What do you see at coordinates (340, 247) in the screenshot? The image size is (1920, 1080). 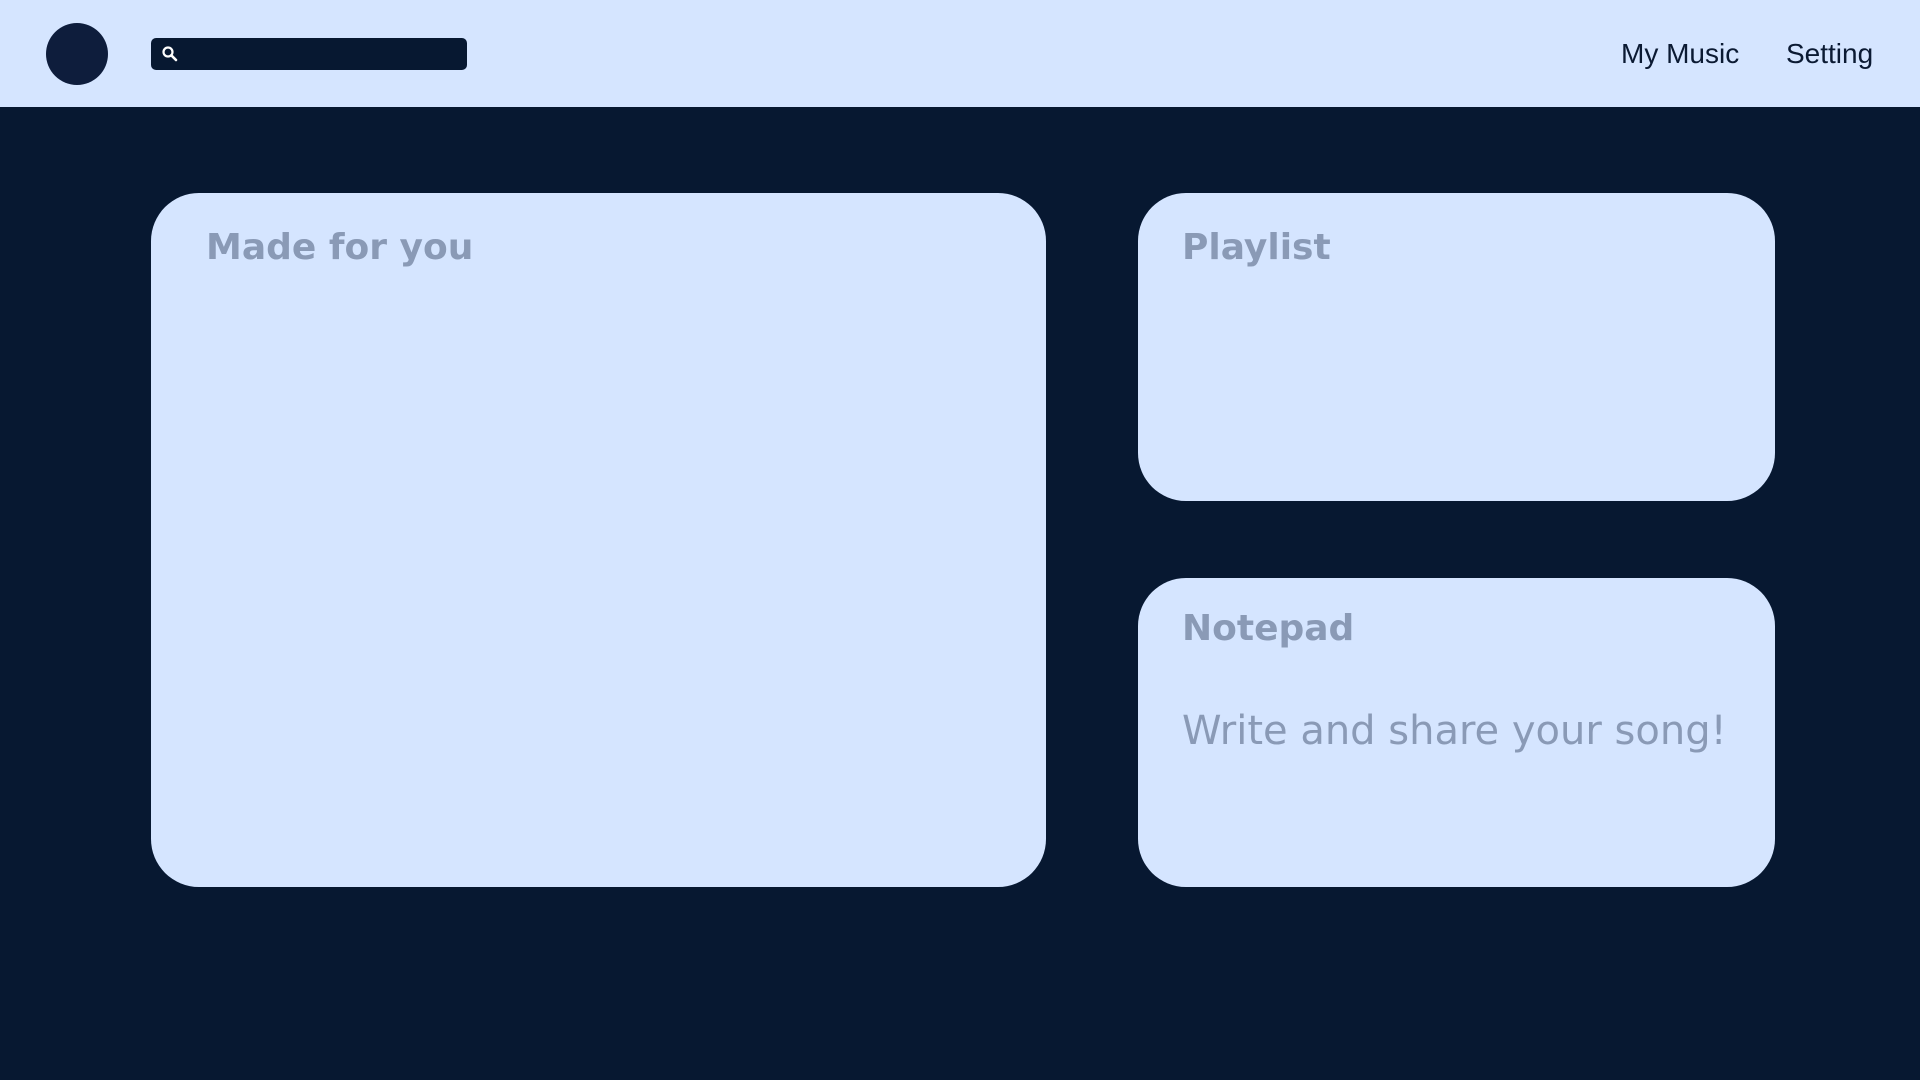 I see `made-for-you-title: Made for you` at bounding box center [340, 247].